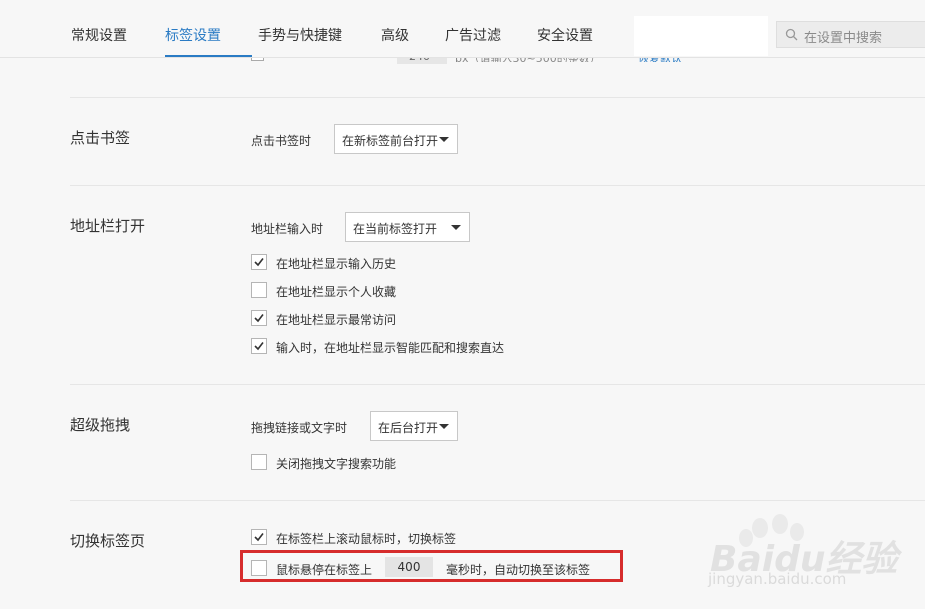 The image size is (925, 609). I want to click on bookmark-open-select: 在新标签前台打开, so click(396, 139).